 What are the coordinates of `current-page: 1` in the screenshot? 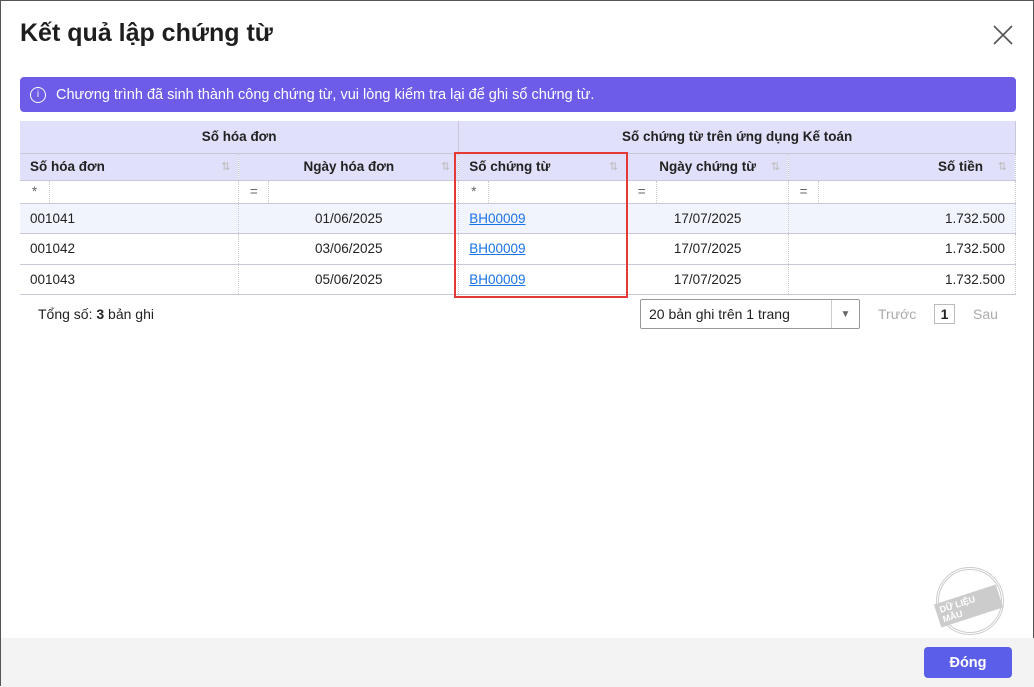 It's located at (944, 314).